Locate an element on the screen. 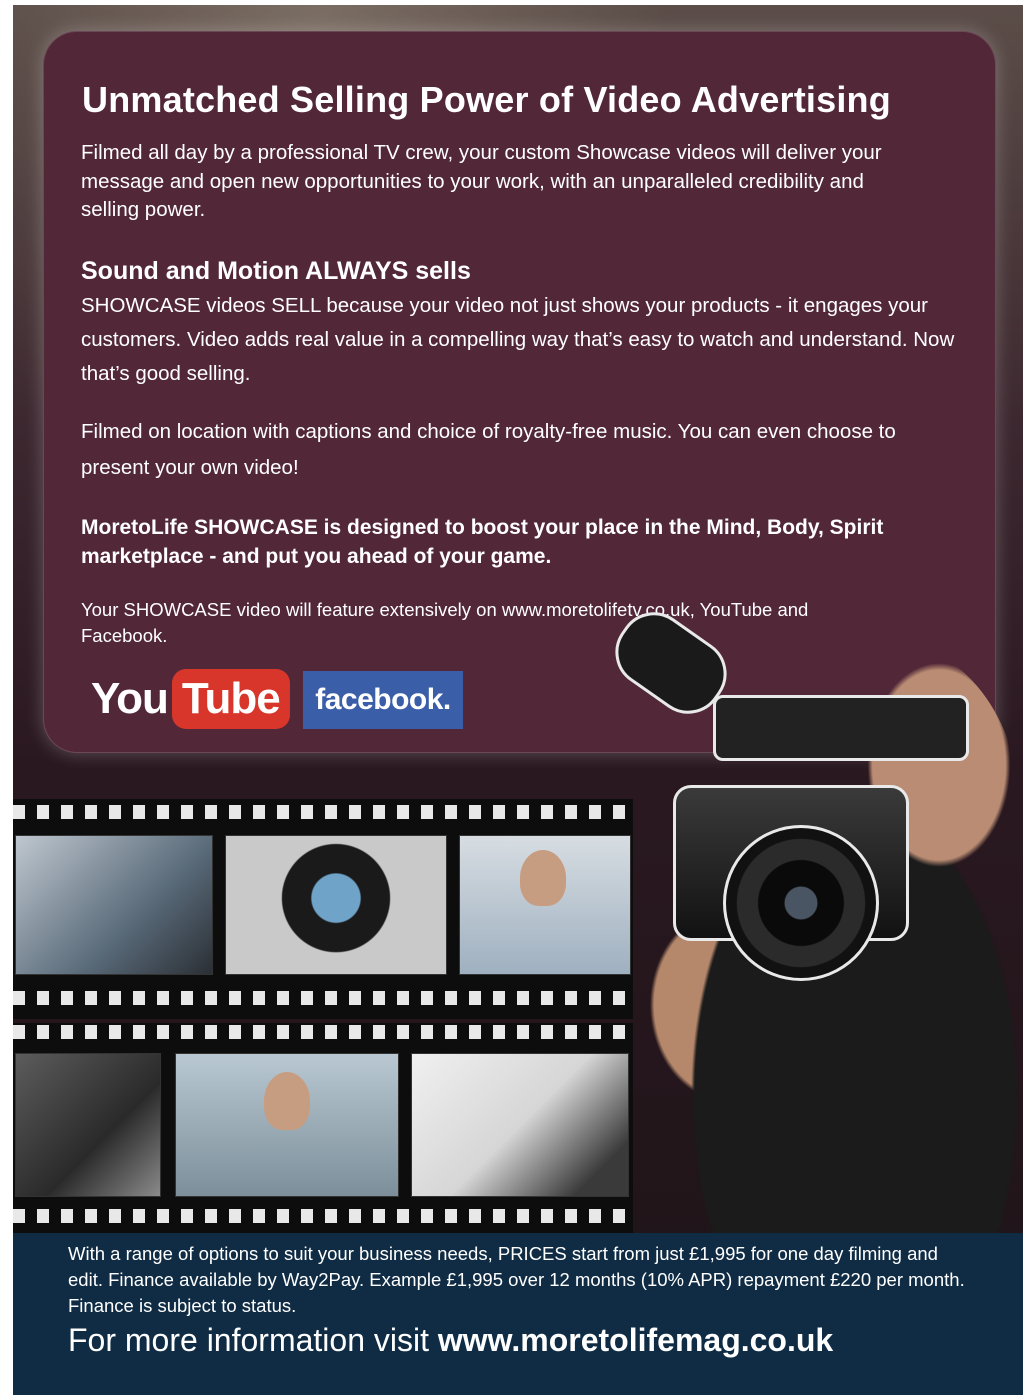 The height and width of the screenshot is (1395, 1029). website-link: www.moretolifemag.co.uk is located at coordinates (635, 1340).